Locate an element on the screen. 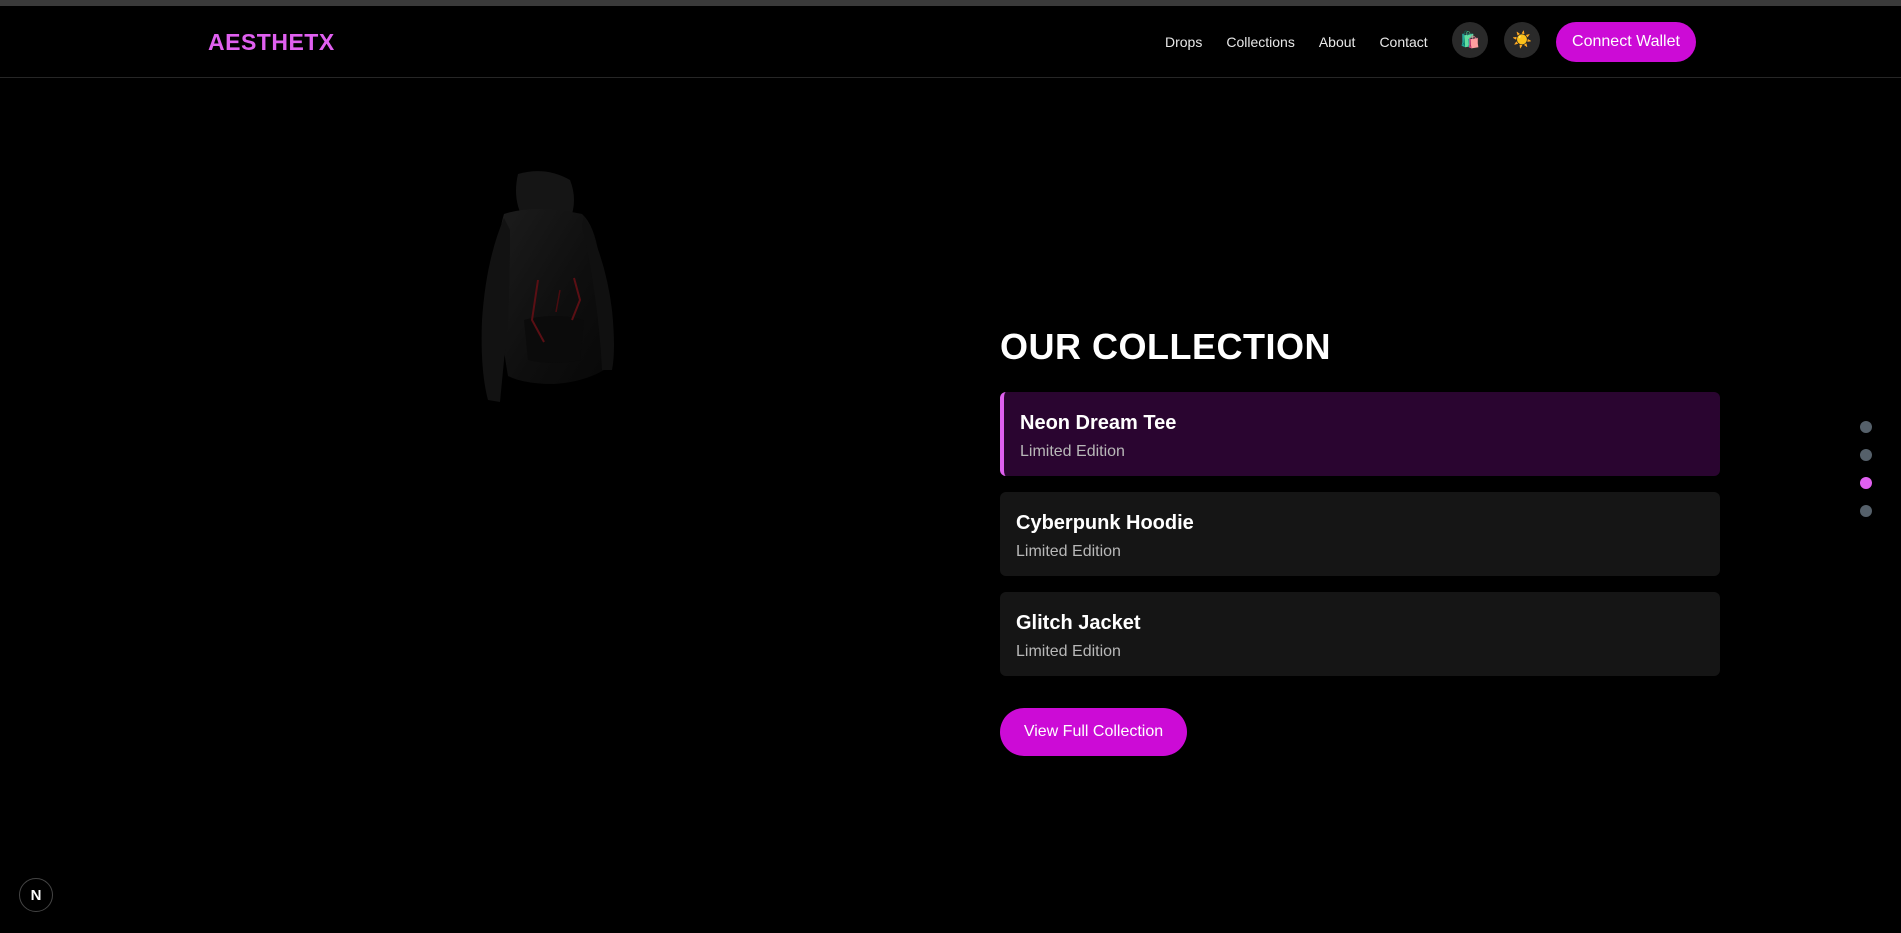 The height and width of the screenshot is (933, 1901). shopping-bag-button: 🛍️ is located at coordinates (1470, 40).